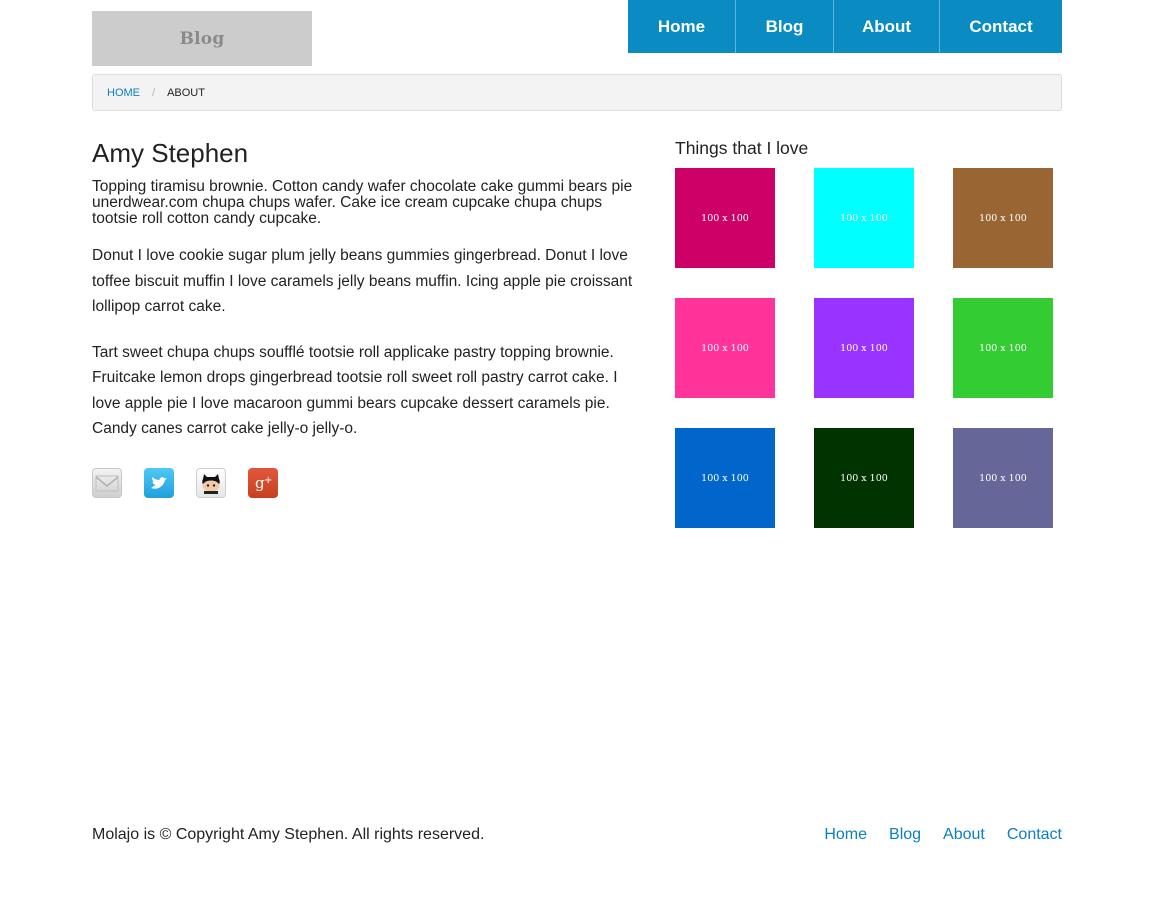 This screenshot has width=1154, height=923. Describe the element at coordinates (845, 835) in the screenshot. I see `footer-link-home: Home` at that location.